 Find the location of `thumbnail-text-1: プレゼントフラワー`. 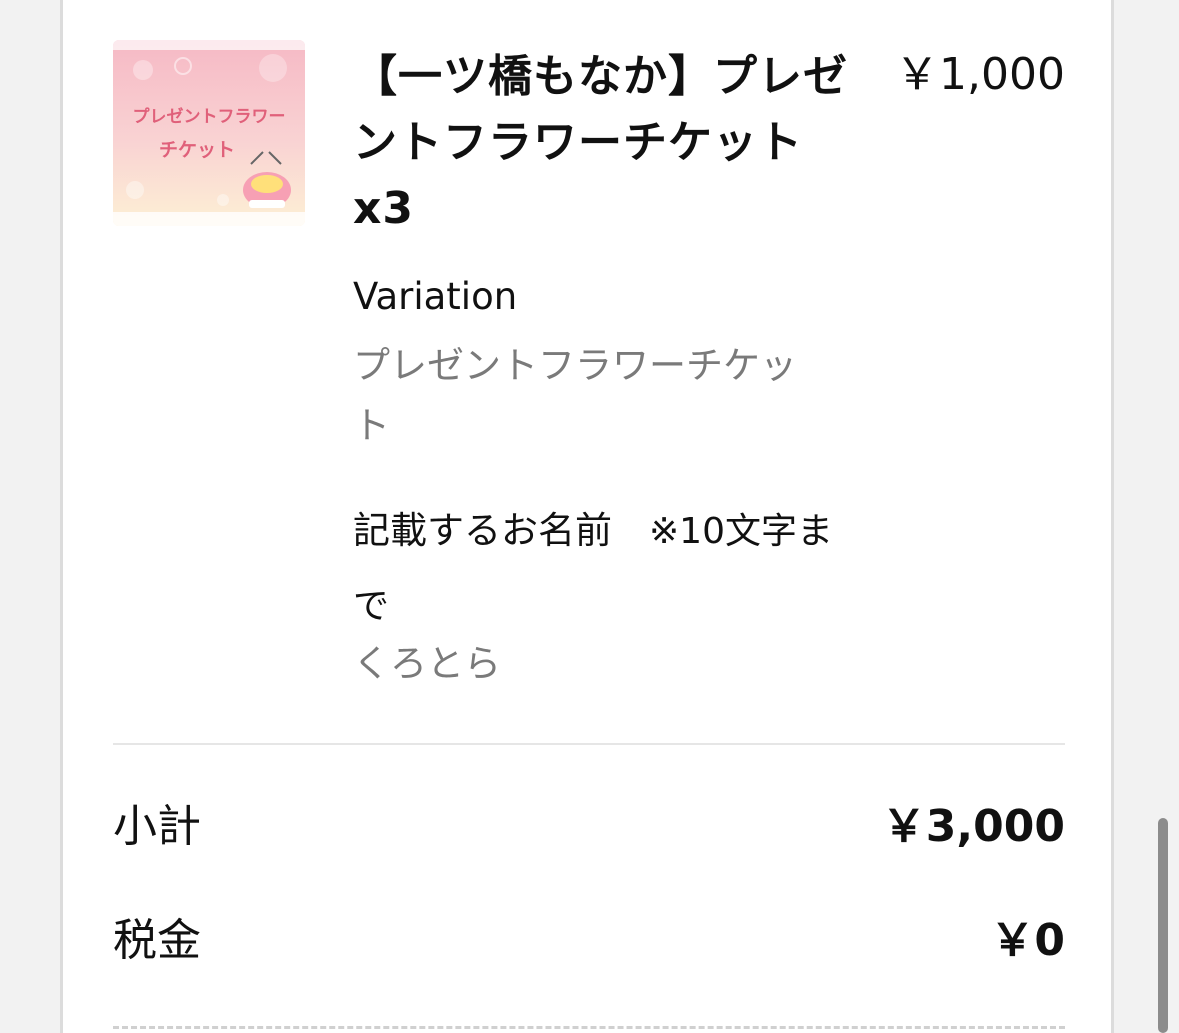

thumbnail-text-1: プレゼントフラワー is located at coordinates (209, 116).